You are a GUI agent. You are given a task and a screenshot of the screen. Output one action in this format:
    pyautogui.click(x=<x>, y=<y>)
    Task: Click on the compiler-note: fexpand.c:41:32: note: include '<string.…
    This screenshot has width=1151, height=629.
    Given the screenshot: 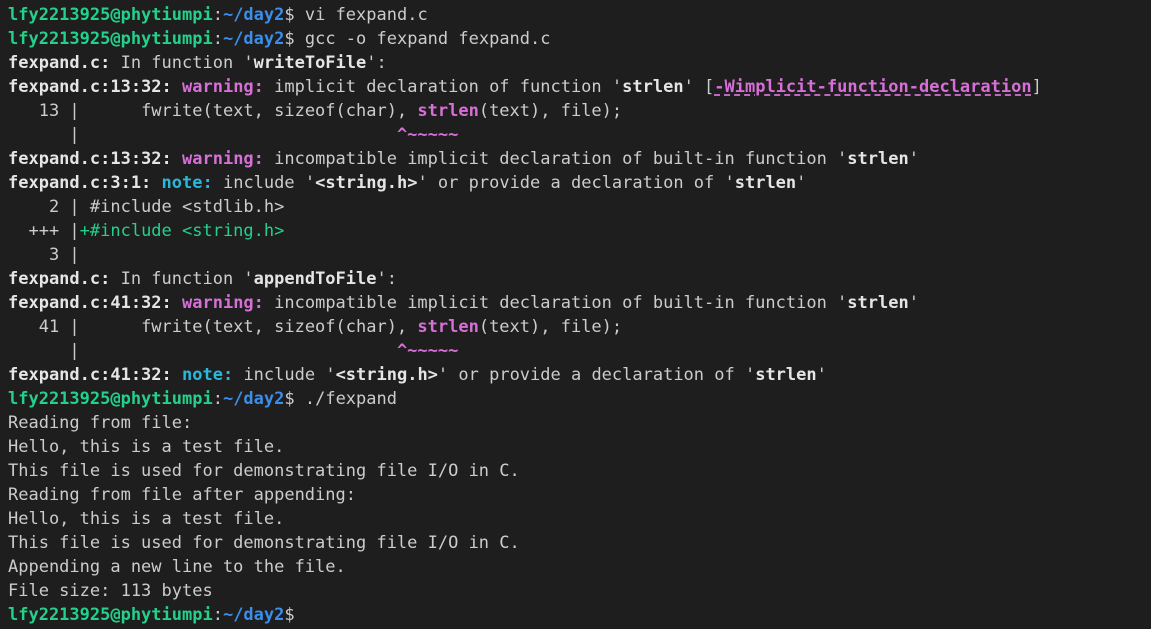 What is the action you would take?
    pyautogui.click(x=579, y=375)
    